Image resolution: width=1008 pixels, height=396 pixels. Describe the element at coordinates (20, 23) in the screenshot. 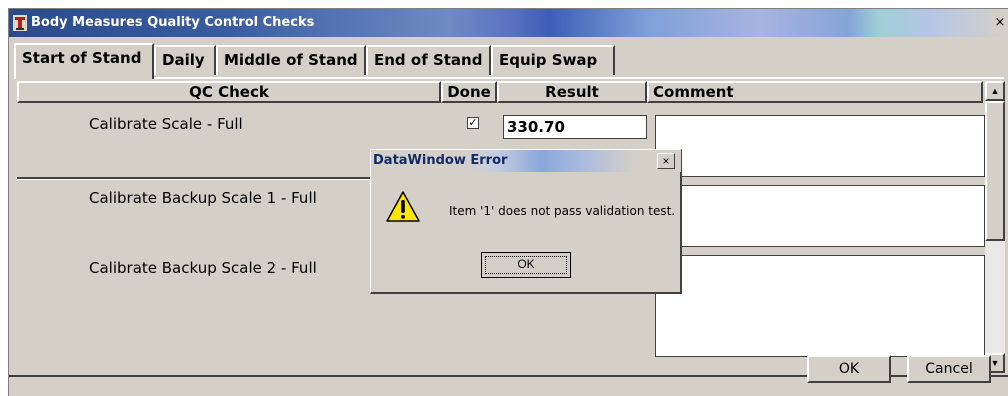

I see `app-icon` at that location.